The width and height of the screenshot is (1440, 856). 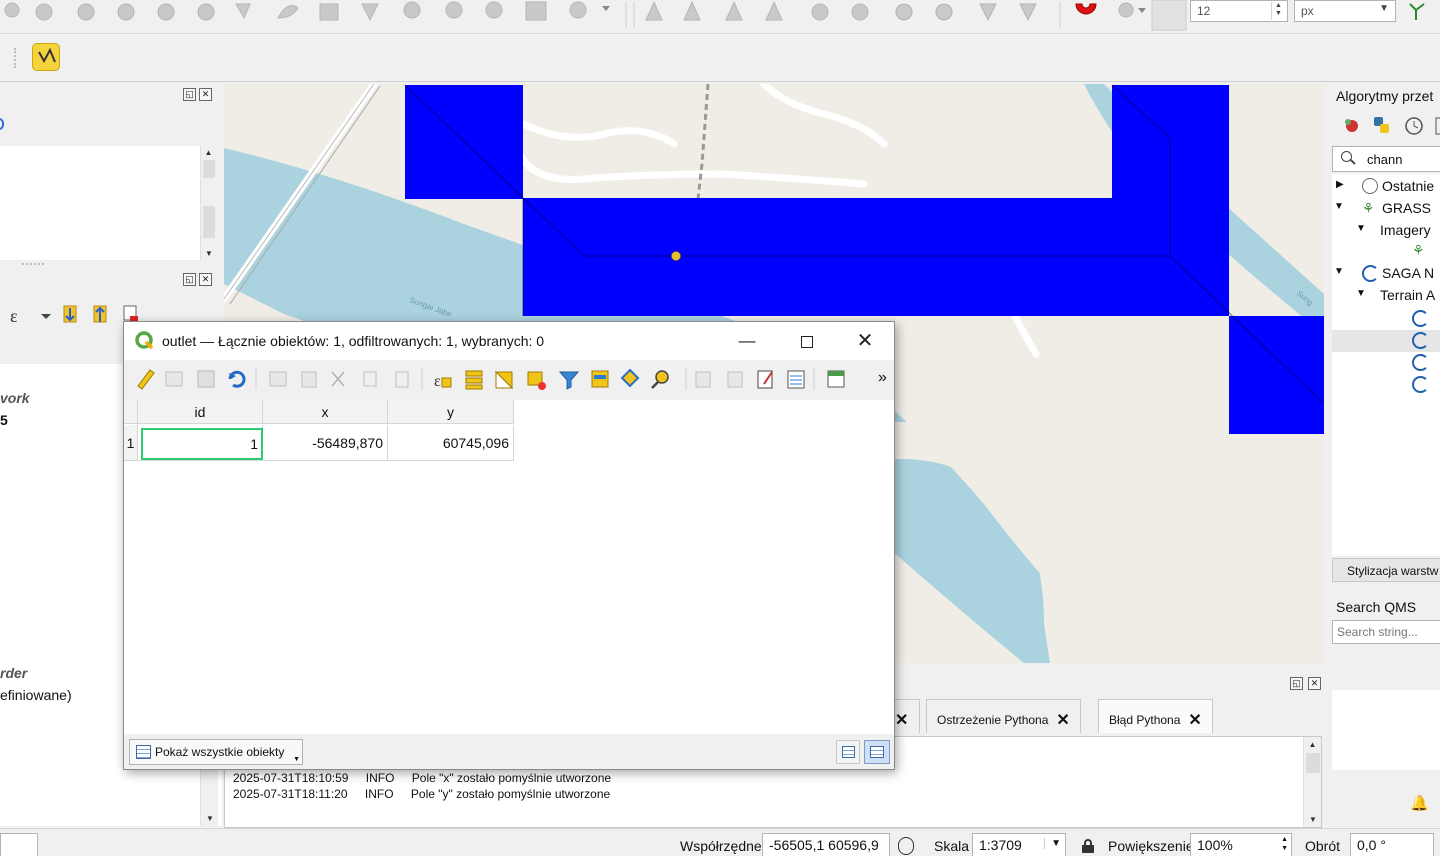 What do you see at coordinates (174, 379) in the screenshot?
I see `multi-edit-icon` at bounding box center [174, 379].